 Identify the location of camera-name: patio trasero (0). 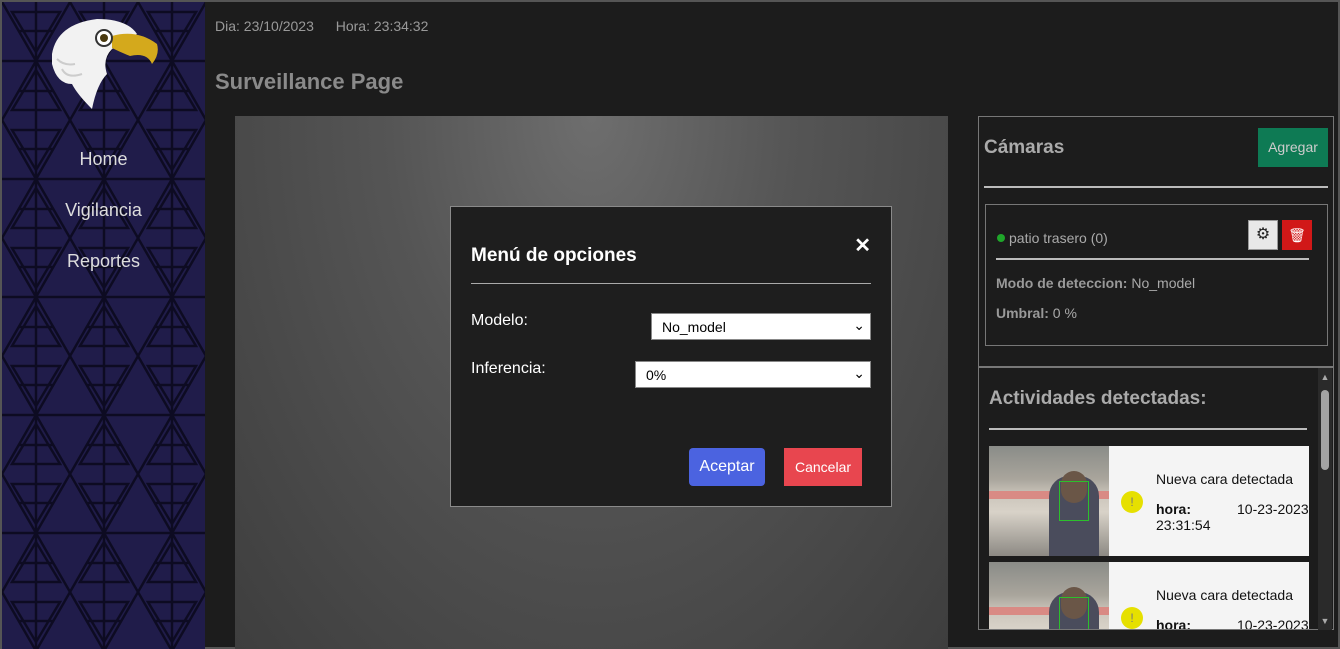
(1058, 238).